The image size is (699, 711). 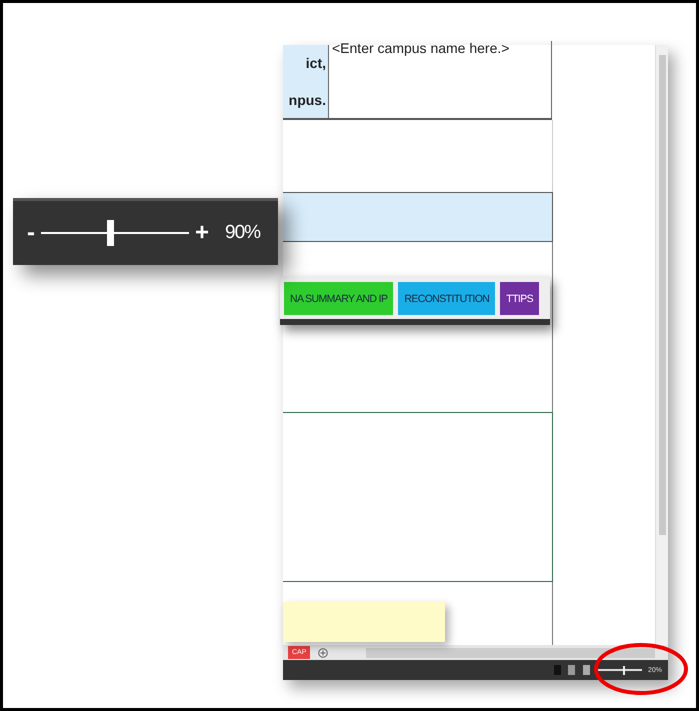 I want to click on zoom-out-button: -, so click(x=31, y=233).